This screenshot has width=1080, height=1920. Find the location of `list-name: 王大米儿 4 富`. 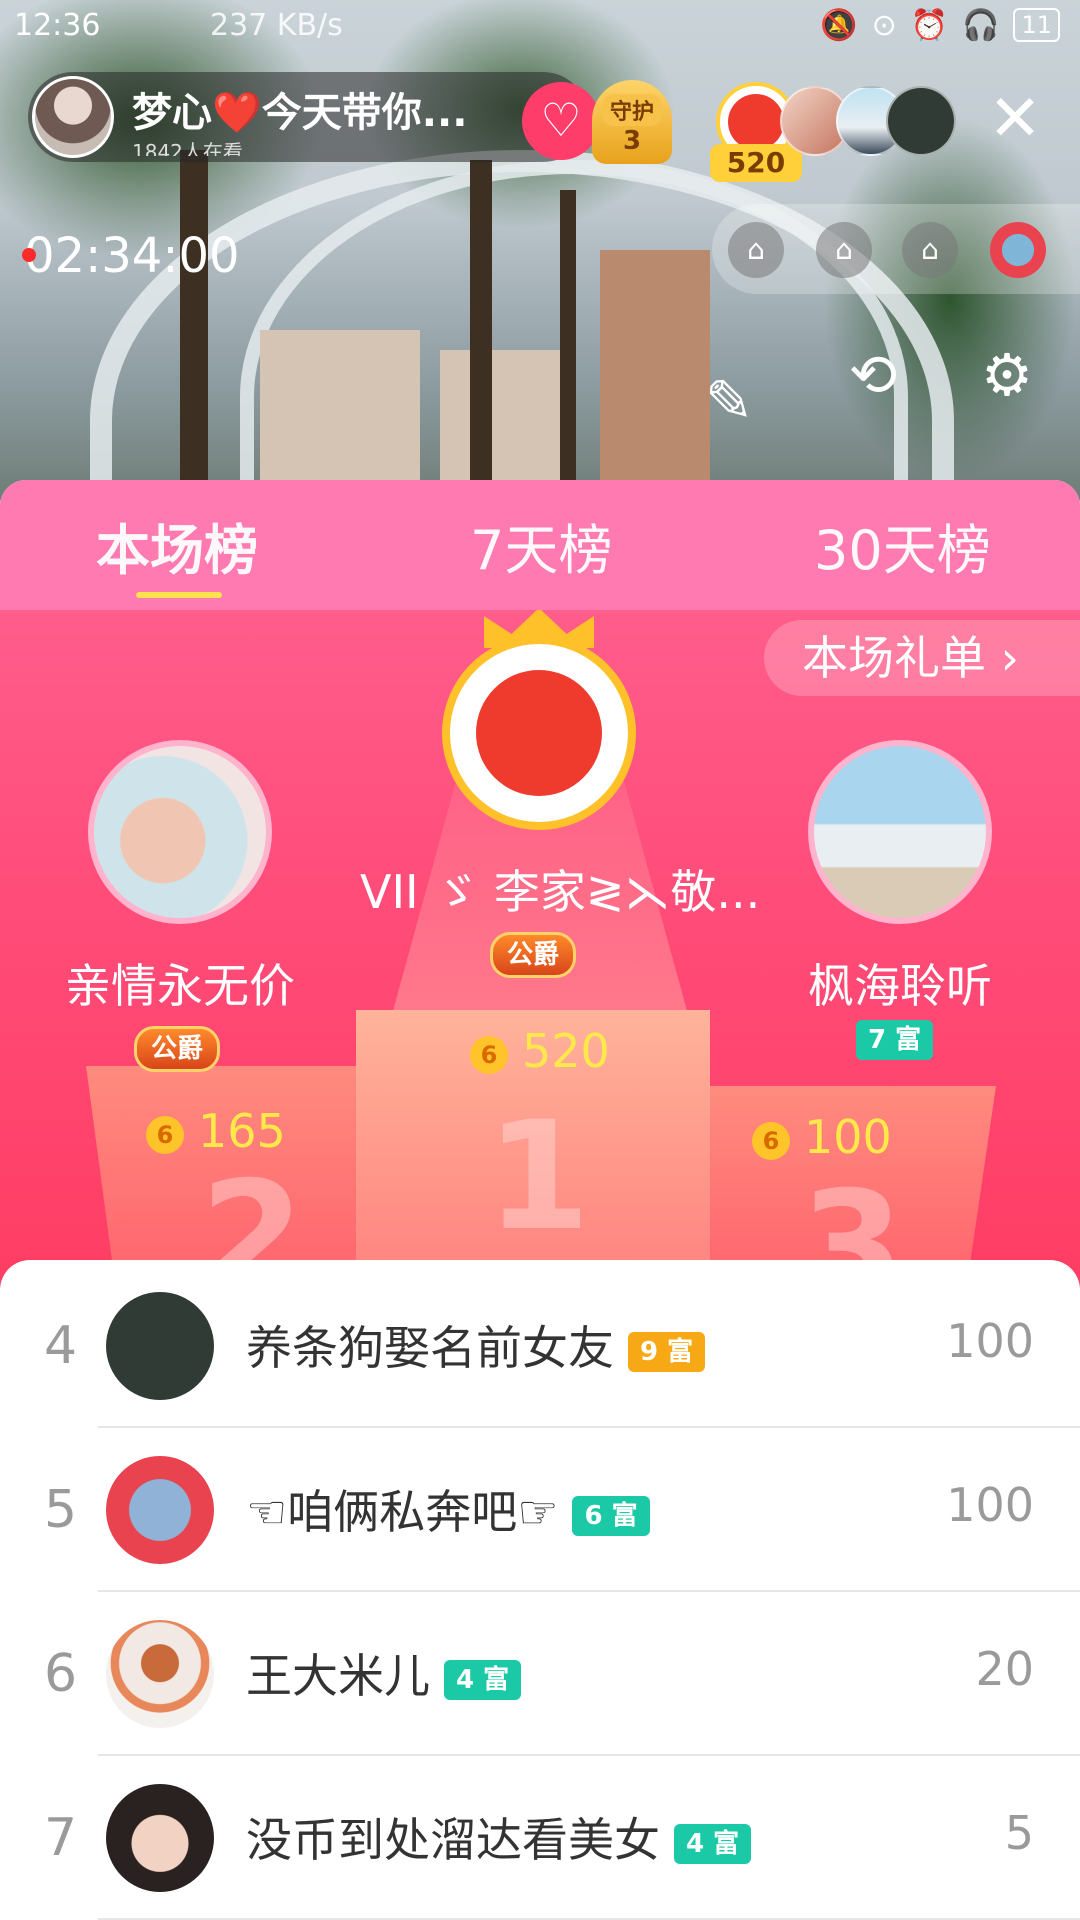

list-name: 王大米儿 4 富 is located at coordinates (384, 1673).